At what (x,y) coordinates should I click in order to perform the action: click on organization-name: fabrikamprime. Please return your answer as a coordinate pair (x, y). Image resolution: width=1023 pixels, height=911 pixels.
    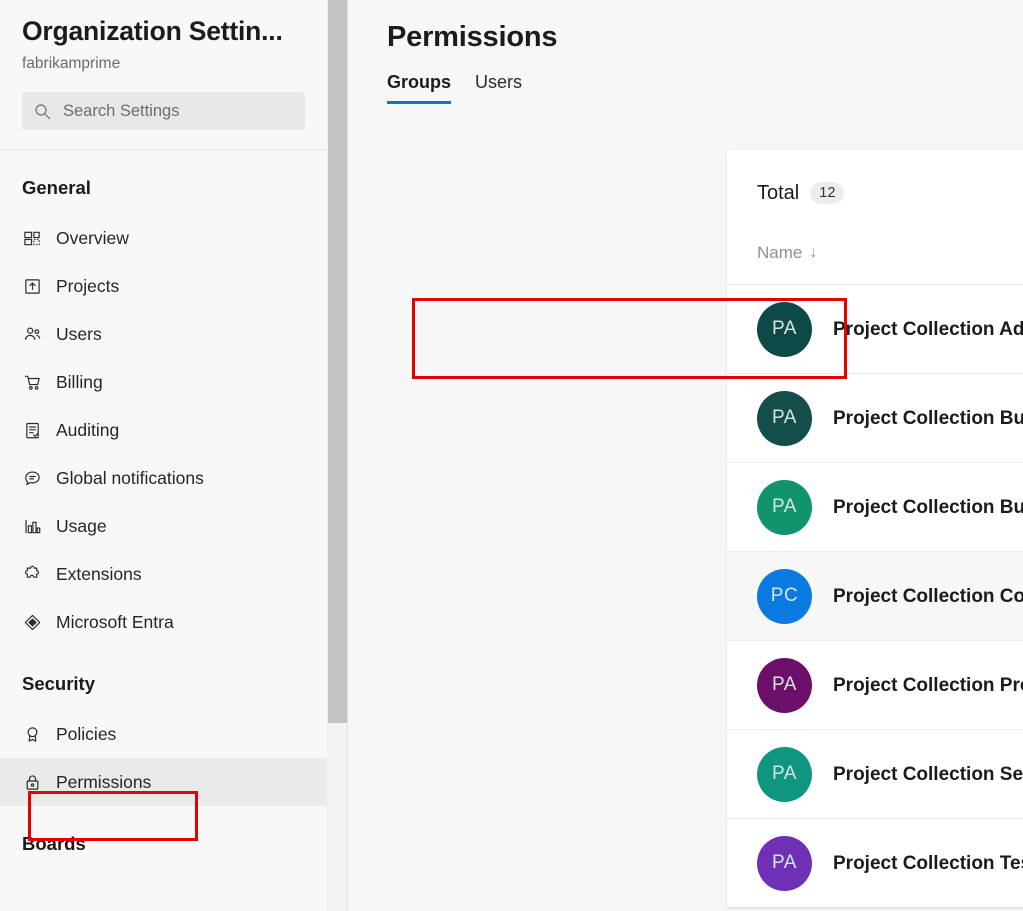
    Looking at the image, I should click on (71, 63).